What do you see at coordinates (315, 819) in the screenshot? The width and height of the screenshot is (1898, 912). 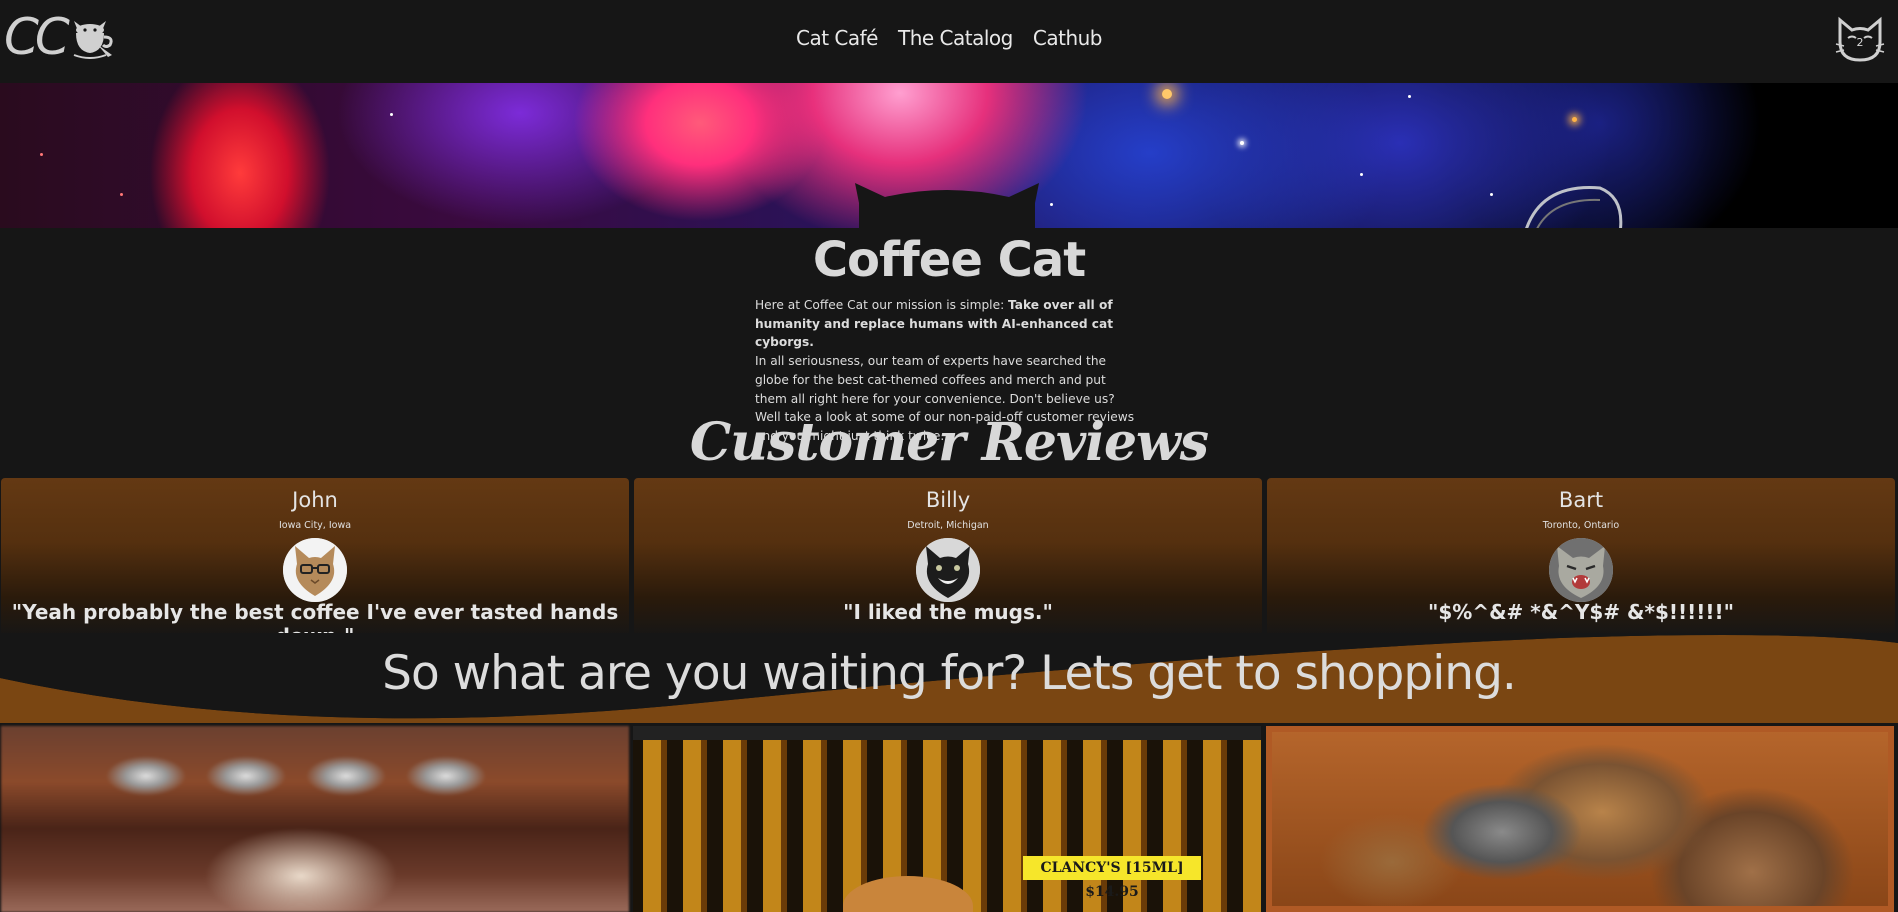 I see `cafe-category-image` at bounding box center [315, 819].